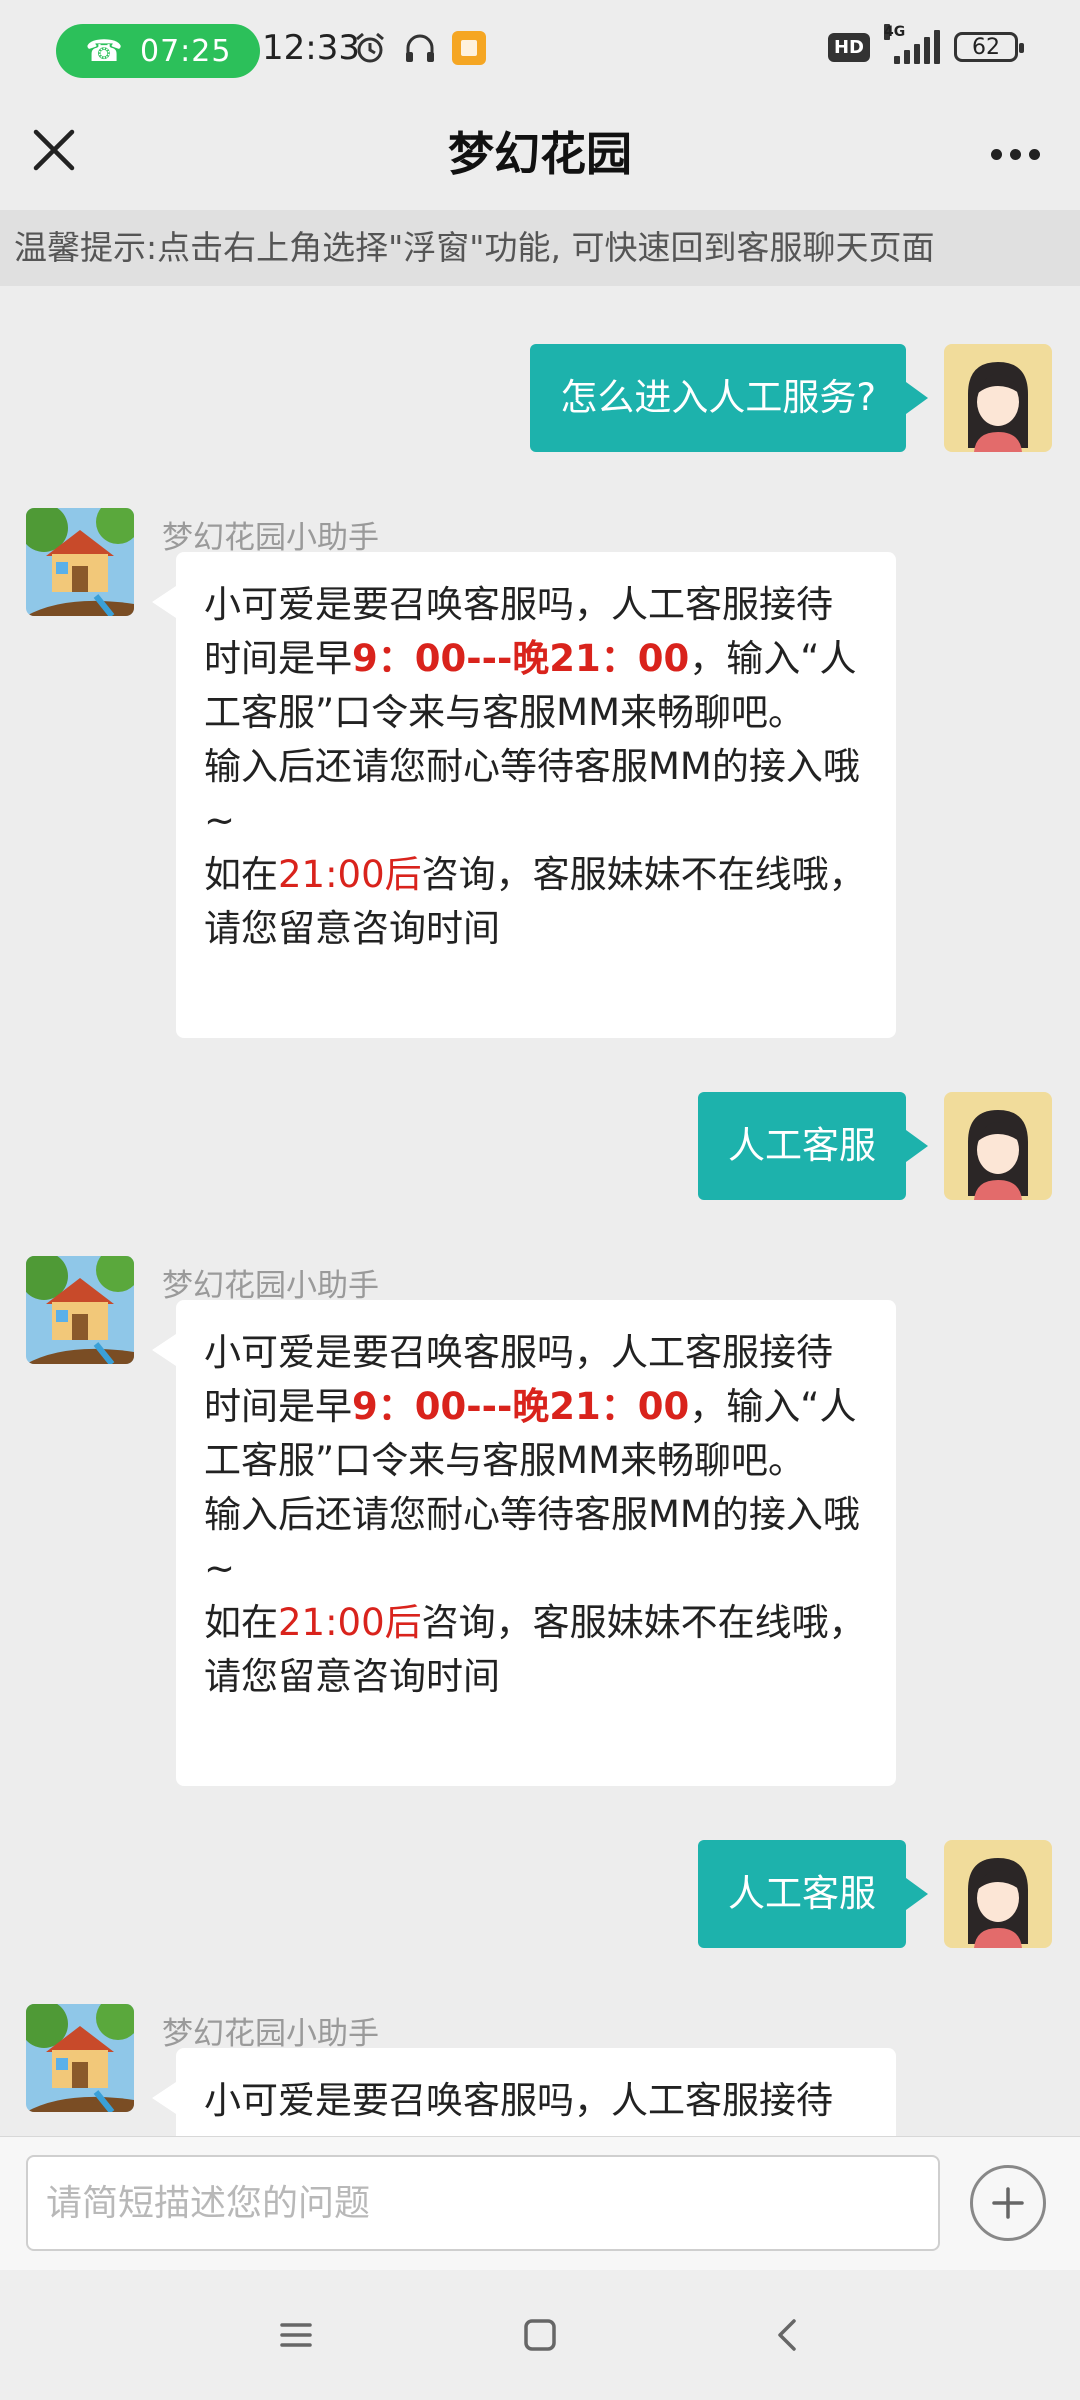 The height and width of the screenshot is (2400, 1080). I want to click on network-type: 4G, so click(895, 32).